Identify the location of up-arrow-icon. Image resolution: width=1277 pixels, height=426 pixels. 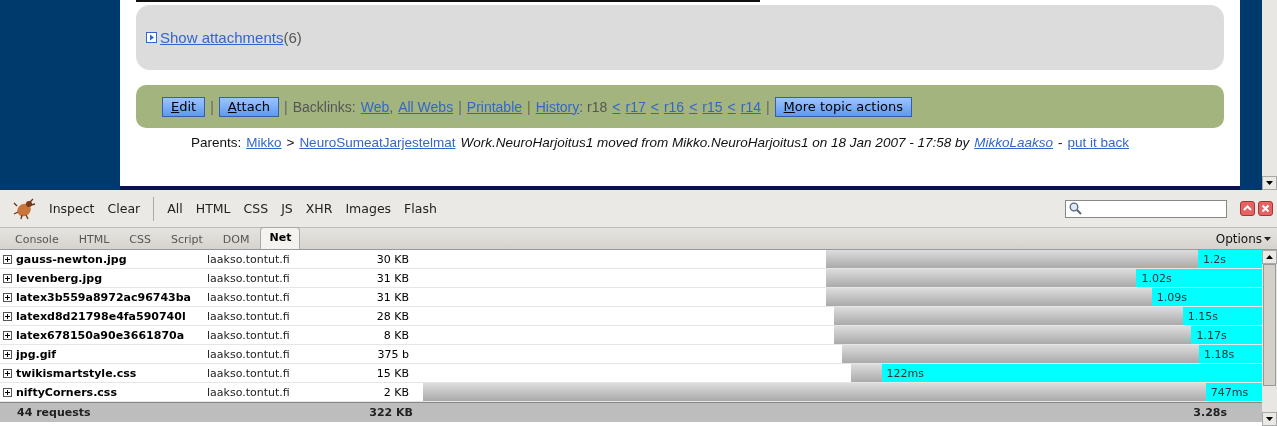
(1269, 257).